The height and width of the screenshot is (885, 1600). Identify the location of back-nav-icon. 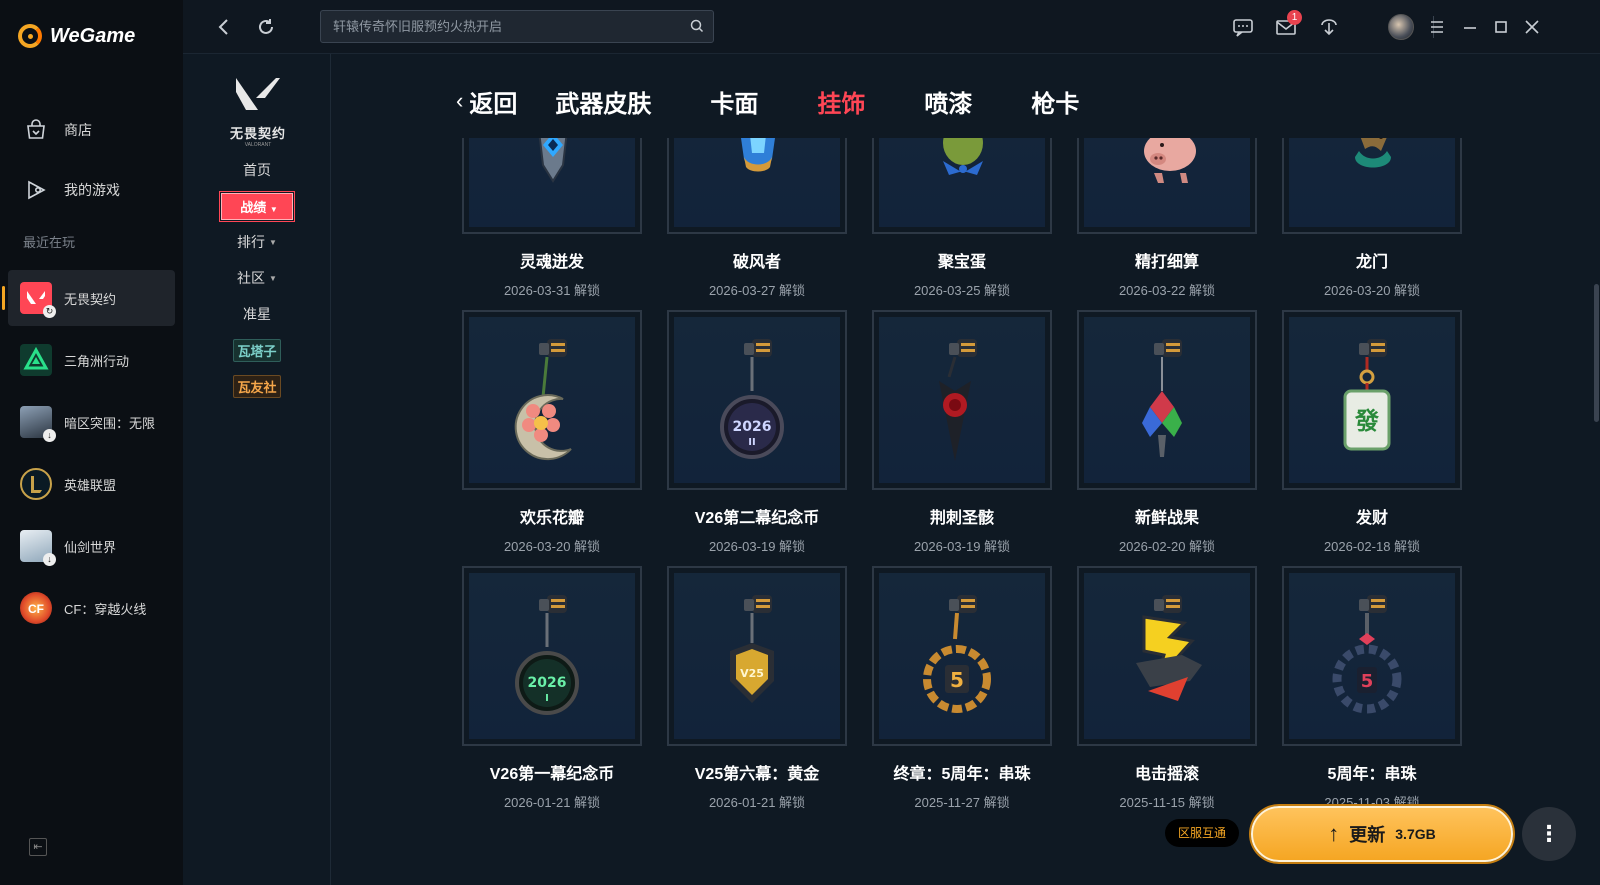
(224, 27).